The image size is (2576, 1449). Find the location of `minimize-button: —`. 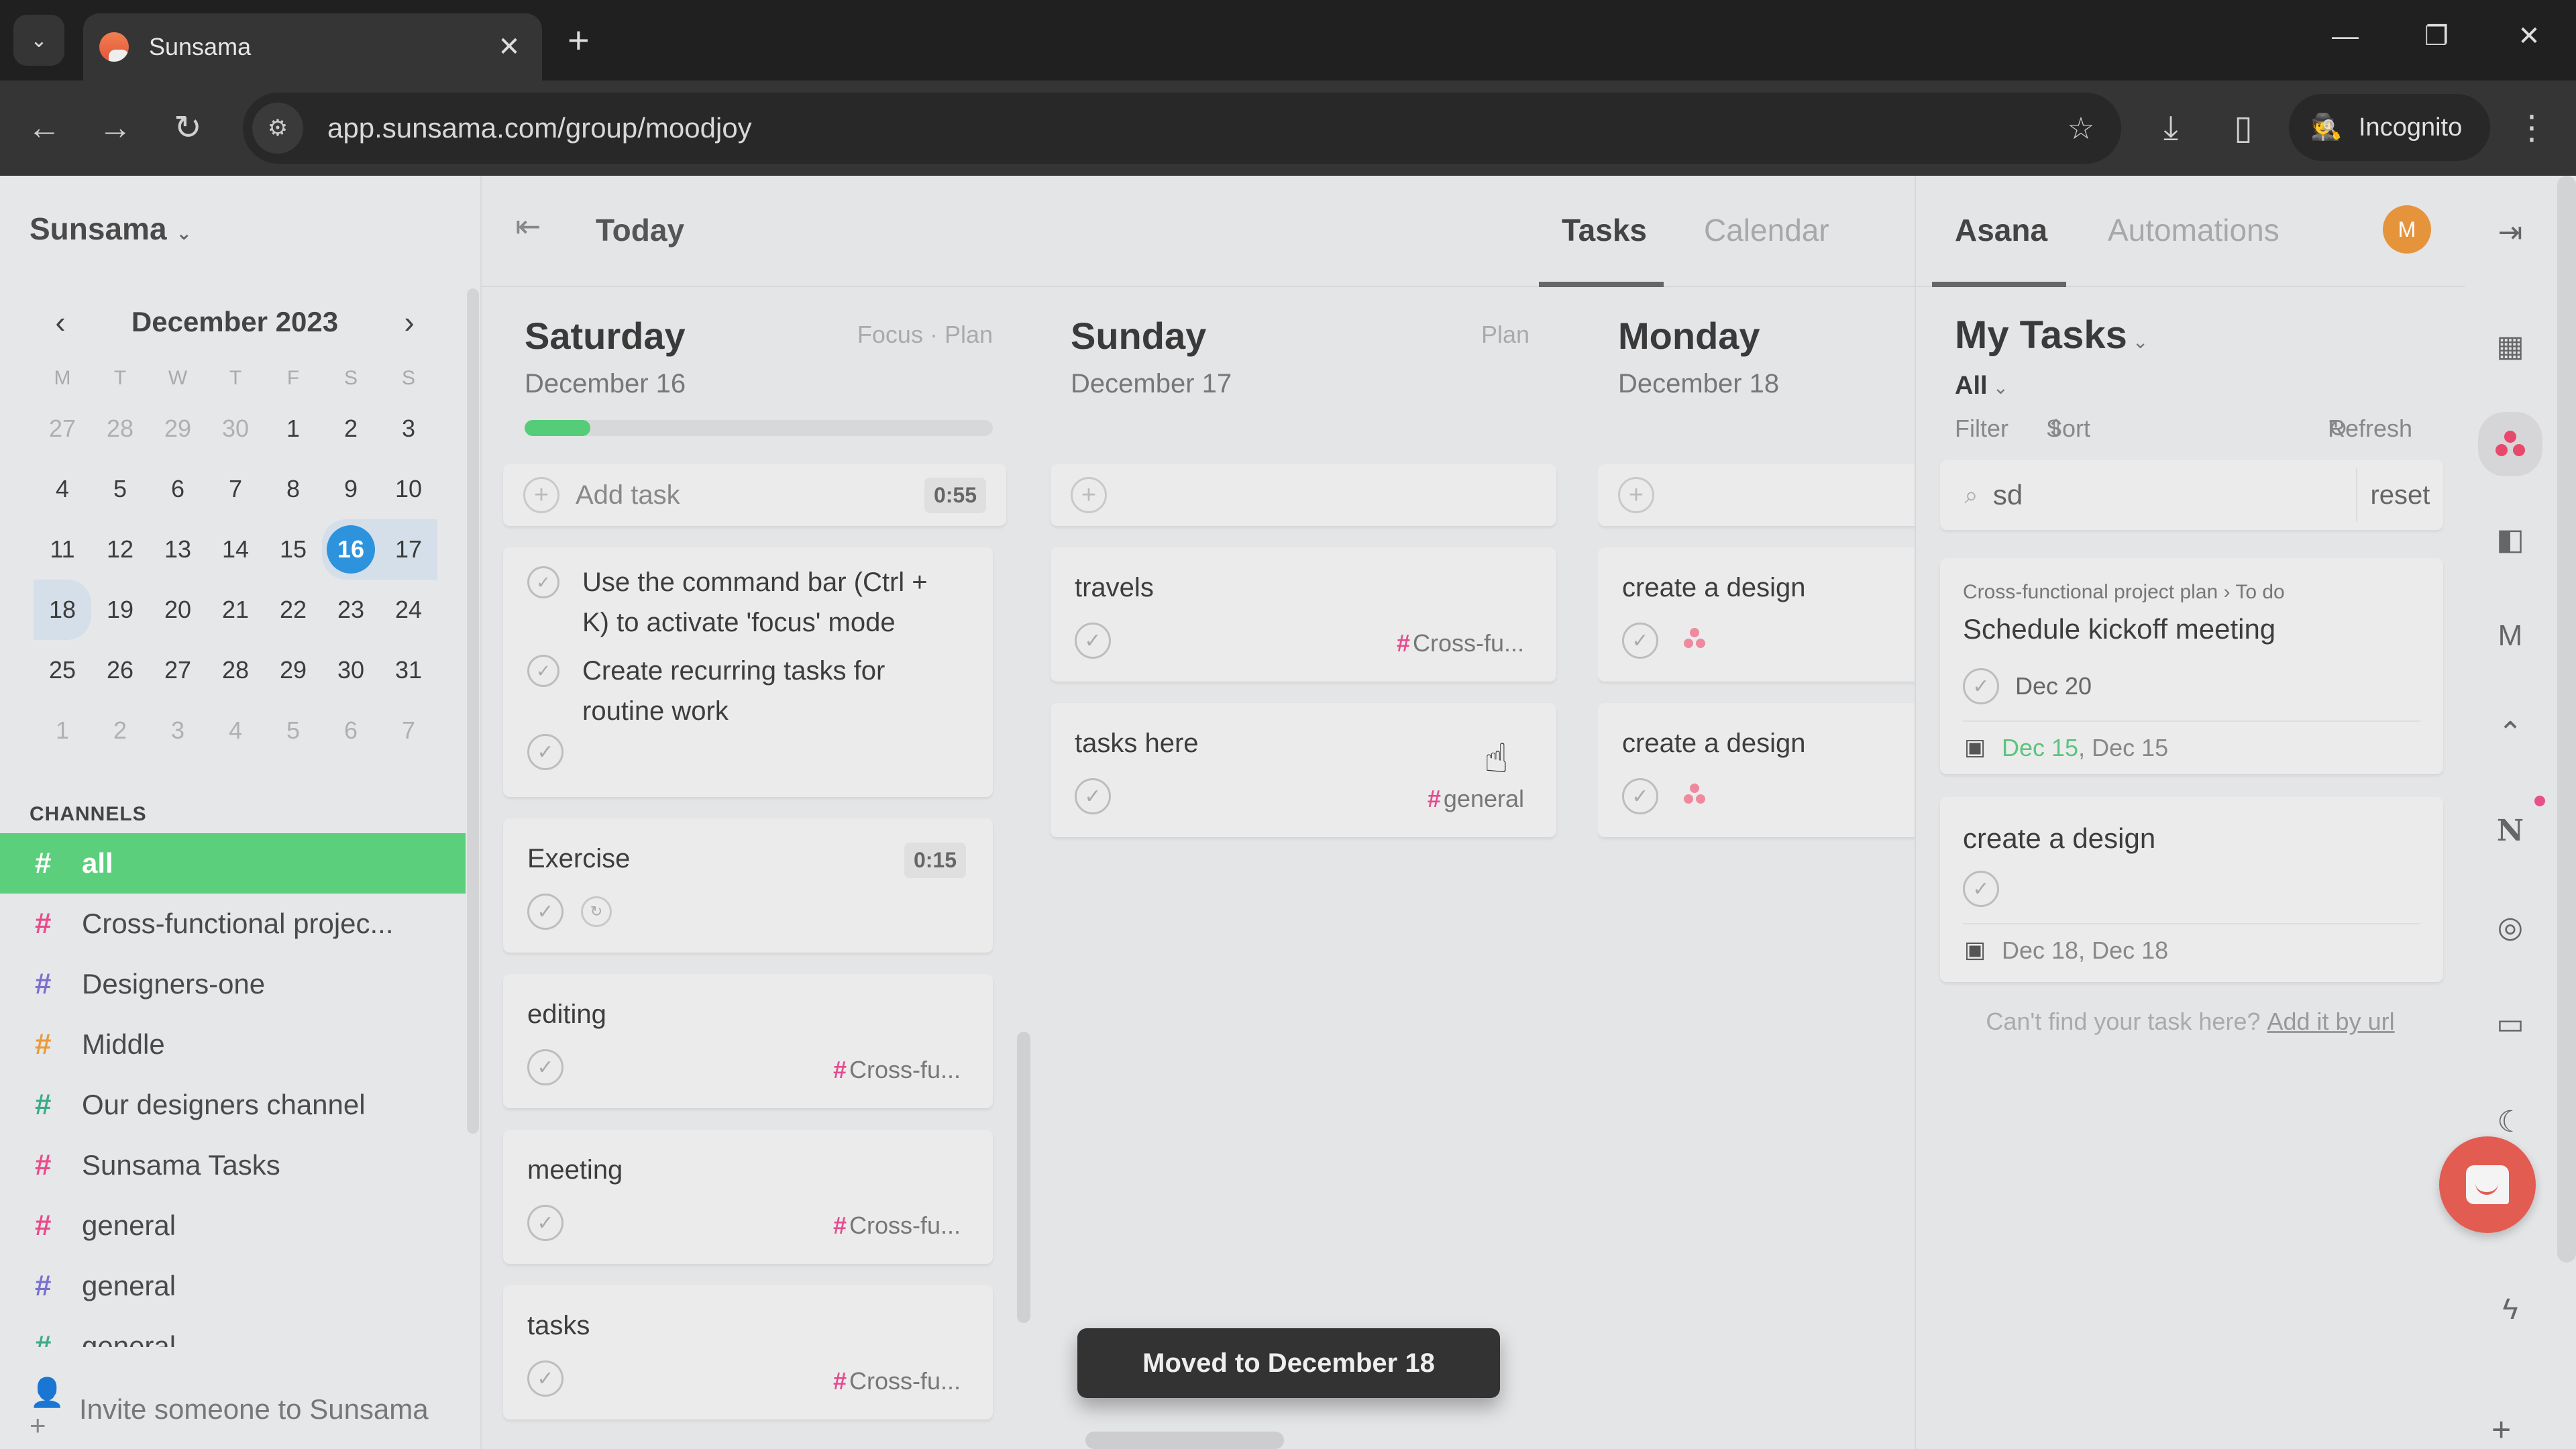

minimize-button: — is located at coordinates (2345, 36).